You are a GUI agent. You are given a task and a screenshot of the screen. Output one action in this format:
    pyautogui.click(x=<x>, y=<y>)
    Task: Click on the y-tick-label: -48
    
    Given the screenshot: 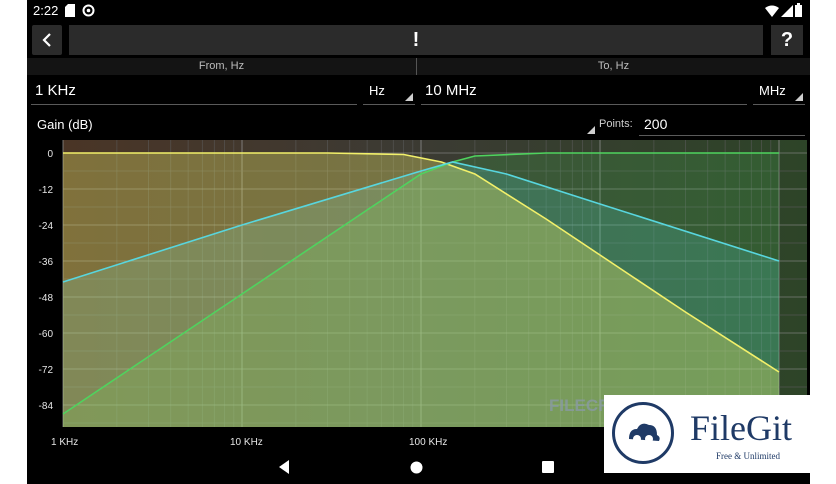 What is the action you would take?
    pyautogui.click(x=46, y=298)
    